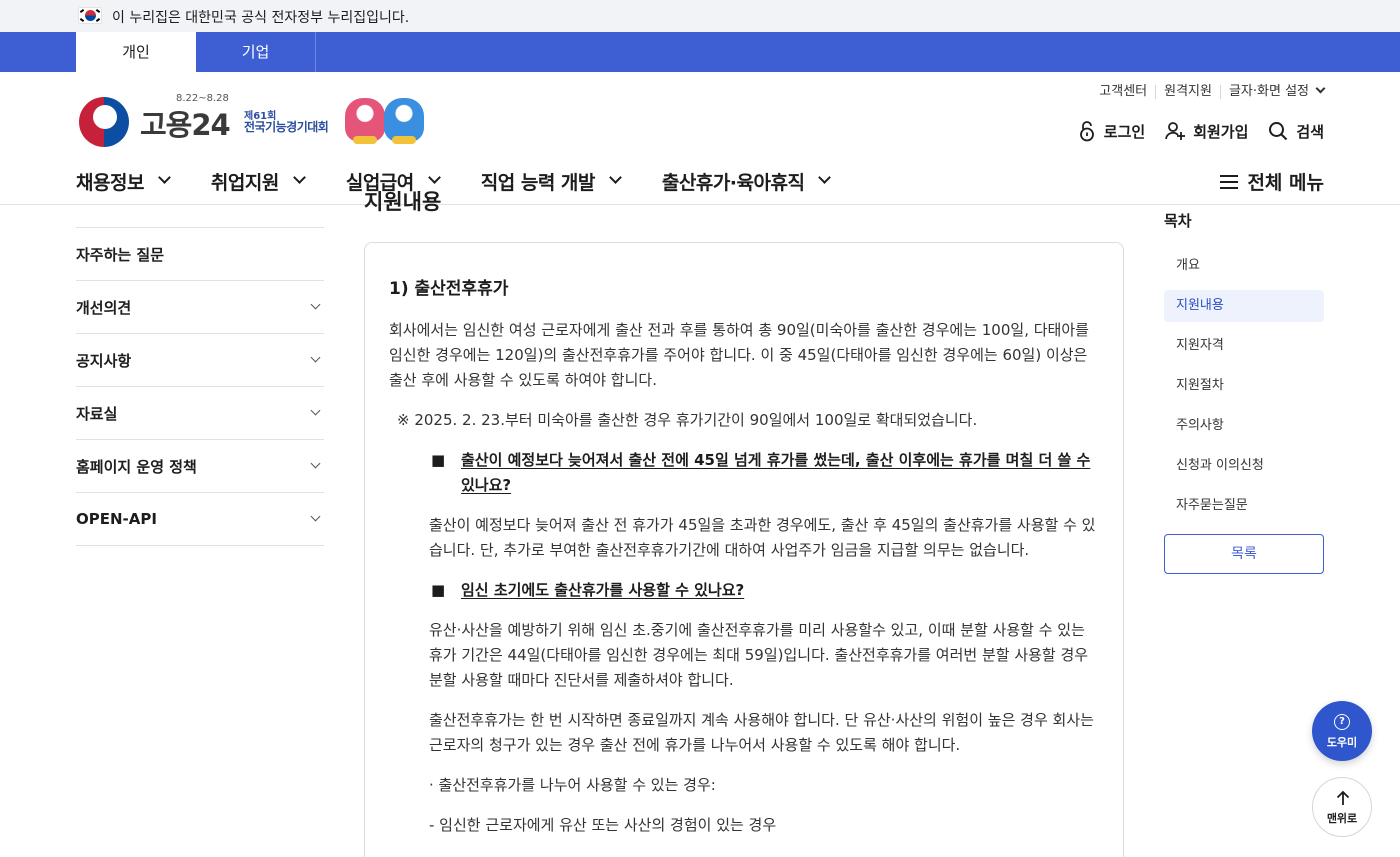 The height and width of the screenshot is (857, 1400). I want to click on scroll-top-button: 맨위로, so click(1342, 807).